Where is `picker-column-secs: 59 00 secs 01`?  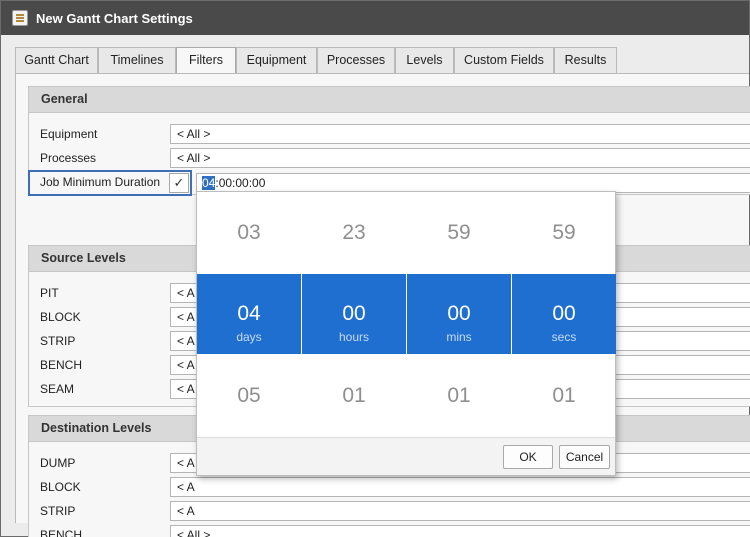 picker-column-secs: 59 00 secs 01 is located at coordinates (564, 314).